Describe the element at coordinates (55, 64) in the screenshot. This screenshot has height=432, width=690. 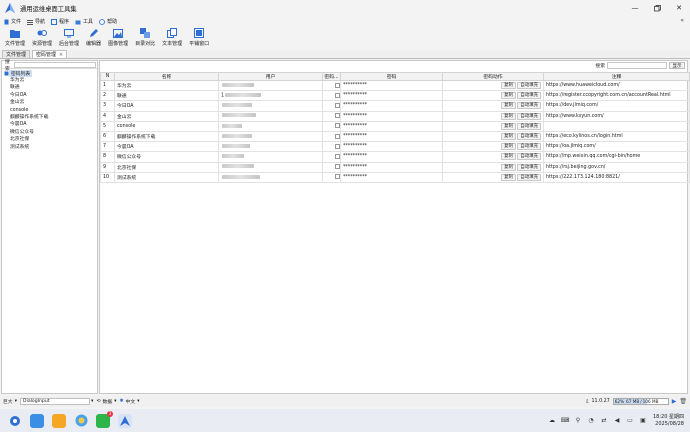
I see `tree-search-input` at that location.